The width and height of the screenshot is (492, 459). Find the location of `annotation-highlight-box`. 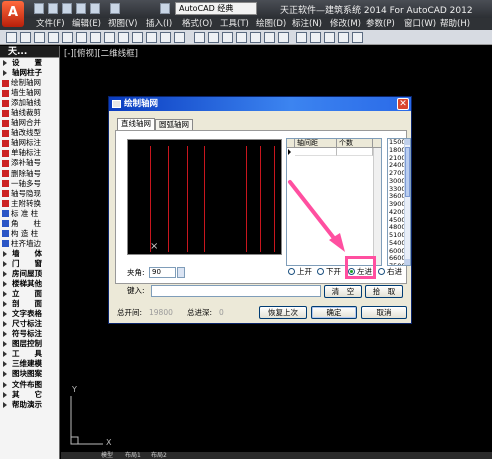

annotation-highlight-box is located at coordinates (360, 267).